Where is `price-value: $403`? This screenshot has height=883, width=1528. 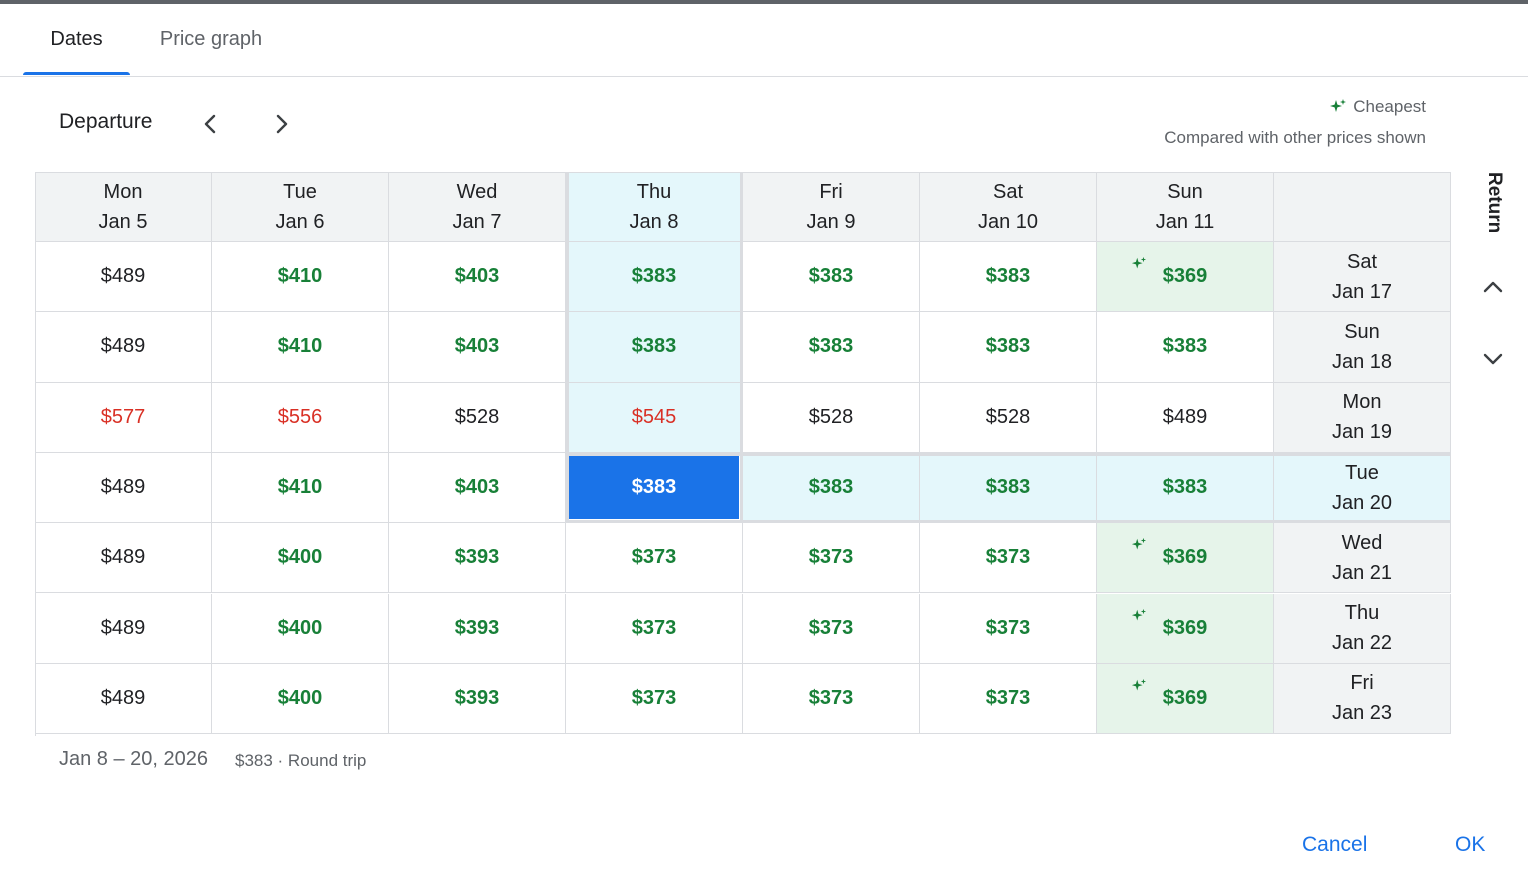
price-value: $403 is located at coordinates (477, 487).